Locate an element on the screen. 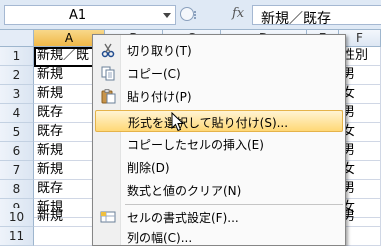 The image size is (381, 246). scissors-icon is located at coordinates (108, 50).